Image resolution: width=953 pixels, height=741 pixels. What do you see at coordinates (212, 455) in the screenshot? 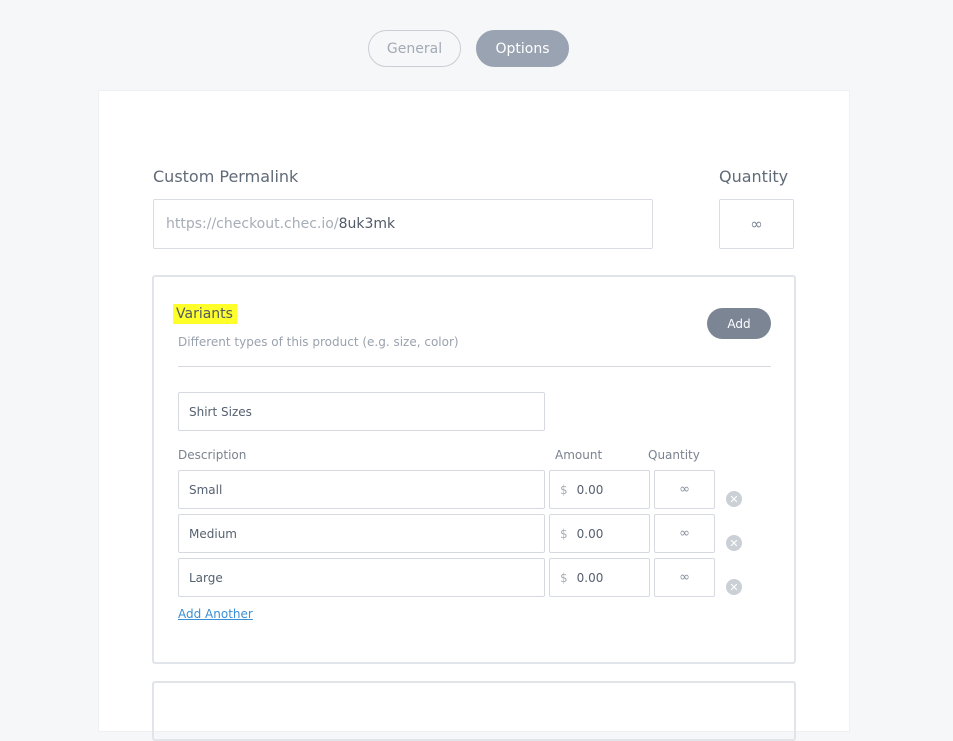
I see `description-column-header: Description` at bounding box center [212, 455].